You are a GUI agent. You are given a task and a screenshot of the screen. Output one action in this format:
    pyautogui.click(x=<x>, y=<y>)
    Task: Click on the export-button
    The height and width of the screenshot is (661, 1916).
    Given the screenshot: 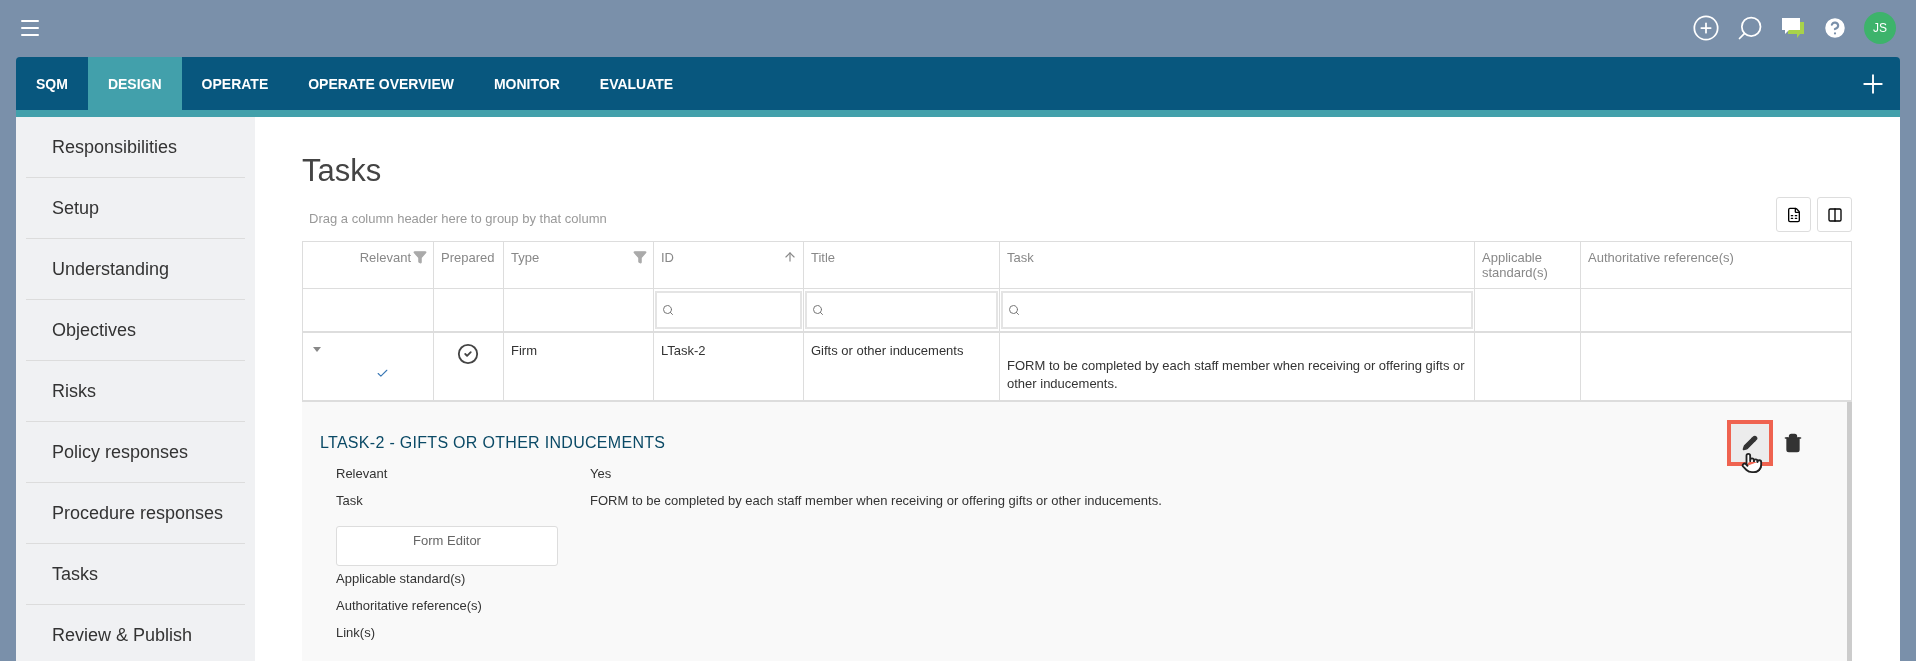 What is the action you would take?
    pyautogui.click(x=1793, y=214)
    